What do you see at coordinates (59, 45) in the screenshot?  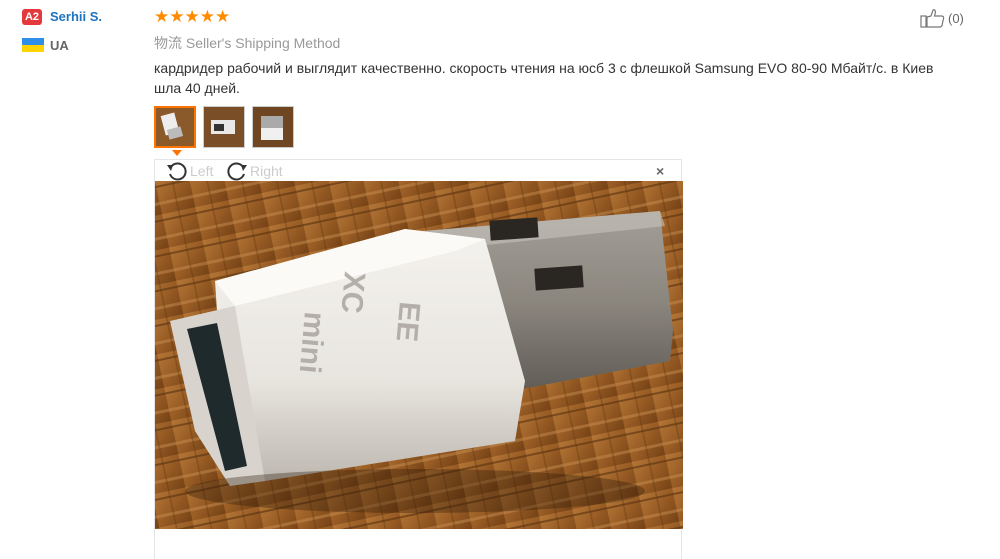 I see `reviewer-country: UA` at bounding box center [59, 45].